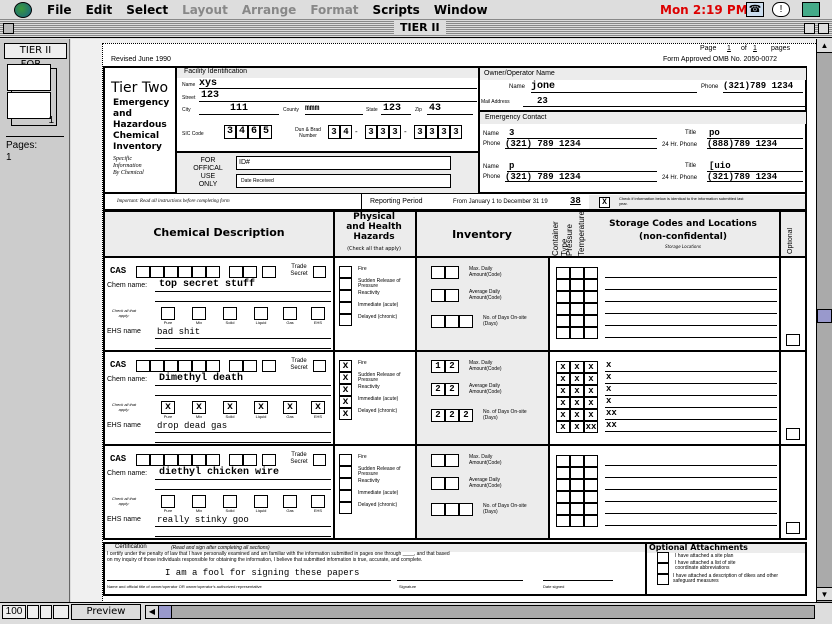 This screenshot has width=832, height=624. I want to click on chem-name-field: Dimethyl death, so click(201, 378).